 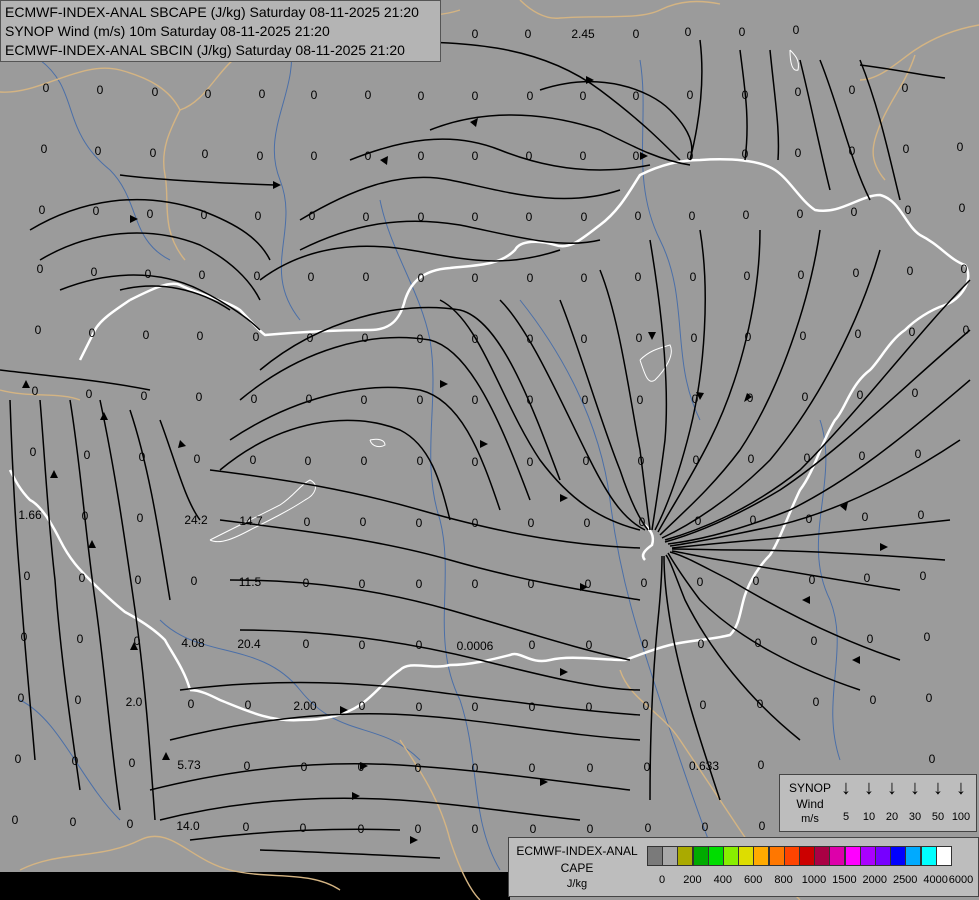 I want to click on cape-tick-label: 200, so click(x=692, y=880).